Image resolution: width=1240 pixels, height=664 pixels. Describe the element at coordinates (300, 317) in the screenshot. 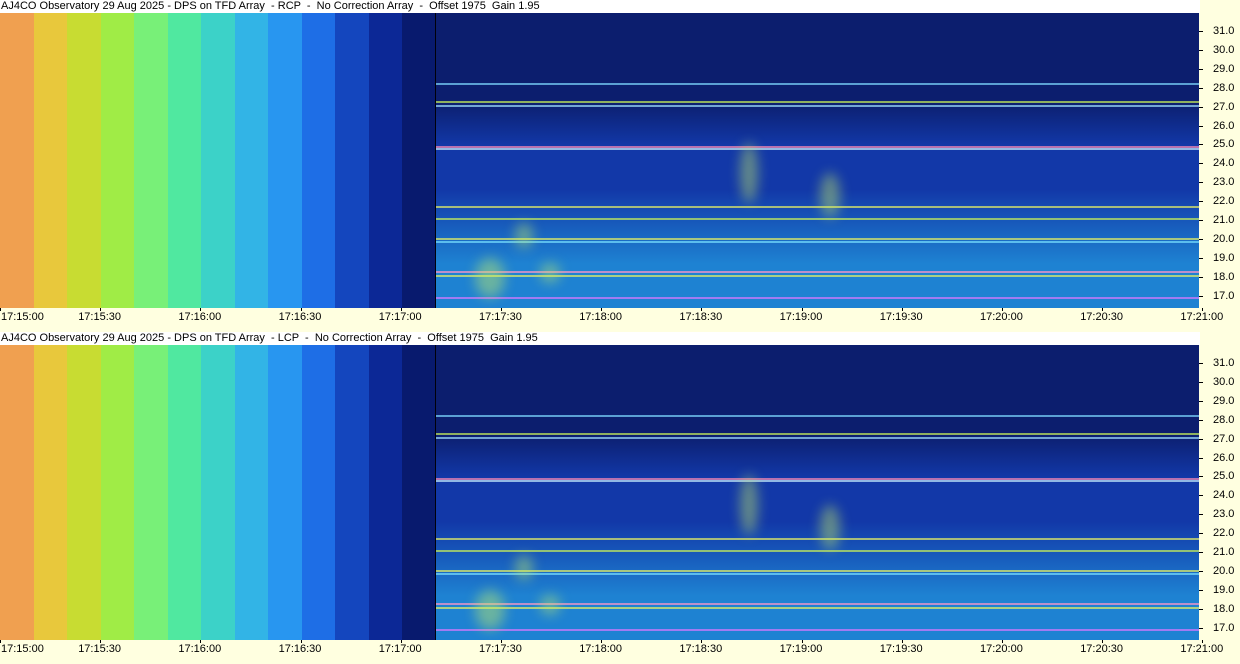

I see `time-label: 17:16:30` at that location.